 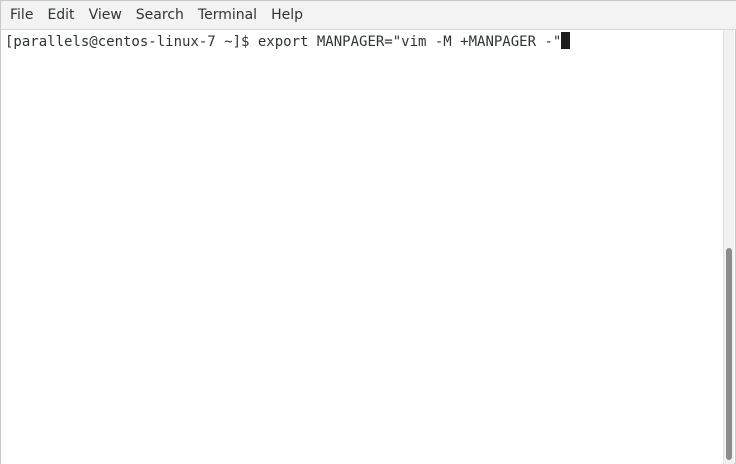 I want to click on menu-file: File, so click(x=21, y=15).